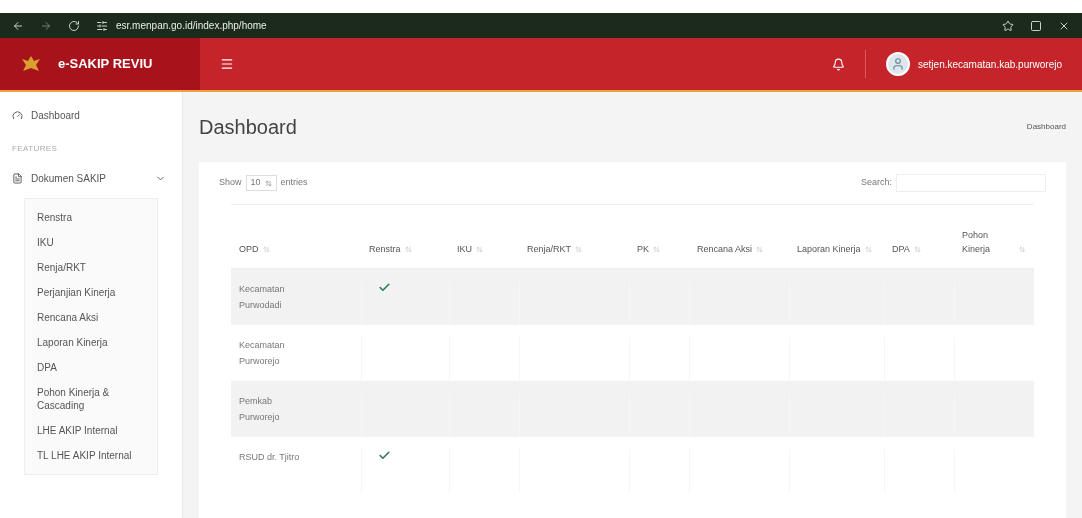 This screenshot has width=1082, height=518. Describe the element at coordinates (91, 267) in the screenshot. I see `submenu-item: Renja/RKT` at that location.